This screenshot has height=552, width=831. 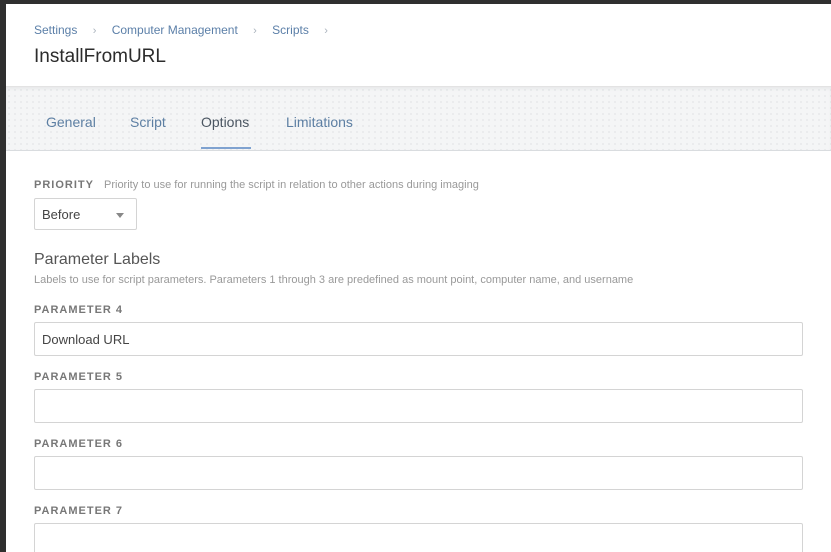 What do you see at coordinates (79, 310) in the screenshot?
I see `parameter-4-label: PARAMETER 4` at bounding box center [79, 310].